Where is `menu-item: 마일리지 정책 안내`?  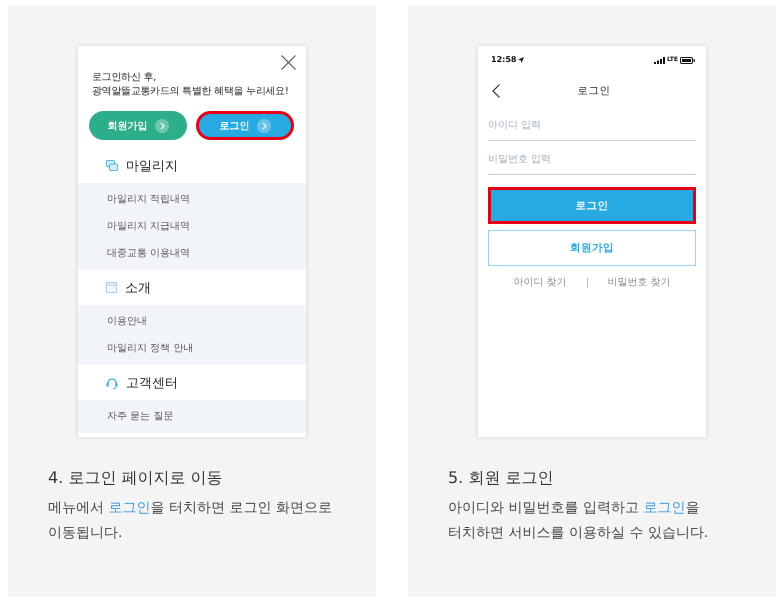
menu-item: 마일리지 정책 안내 is located at coordinates (192, 348).